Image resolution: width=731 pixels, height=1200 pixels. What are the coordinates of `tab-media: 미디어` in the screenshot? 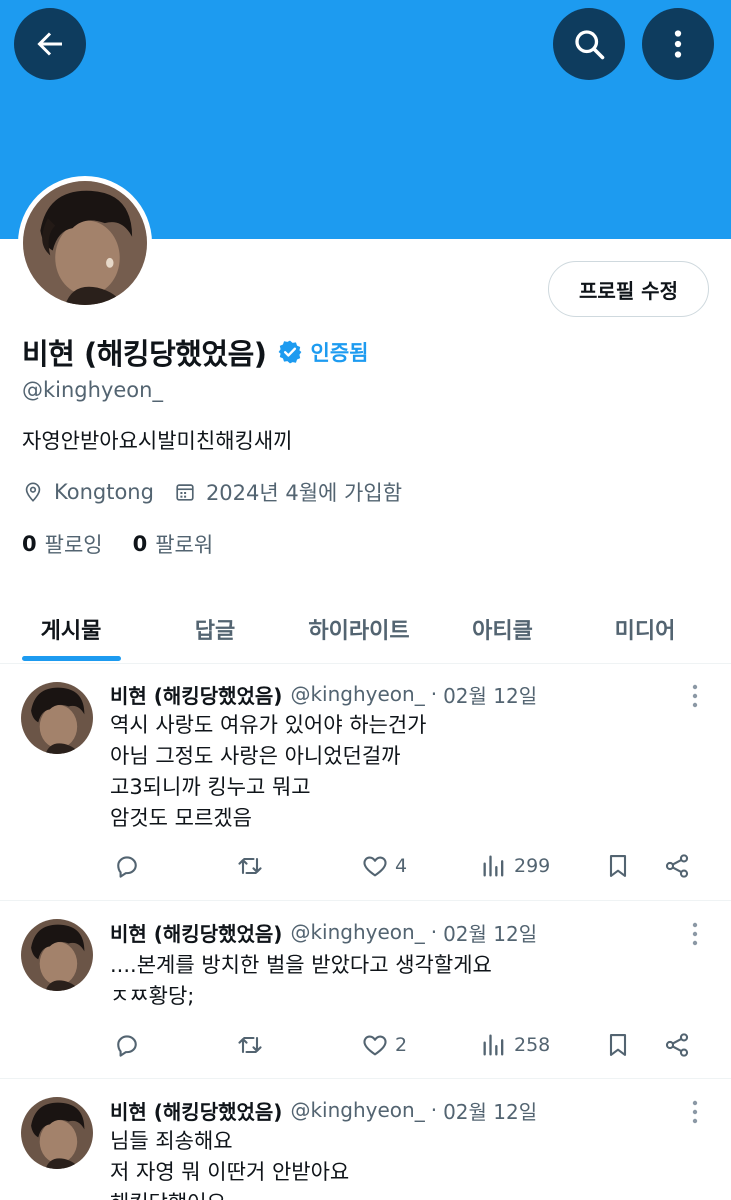 It's located at (645, 629).